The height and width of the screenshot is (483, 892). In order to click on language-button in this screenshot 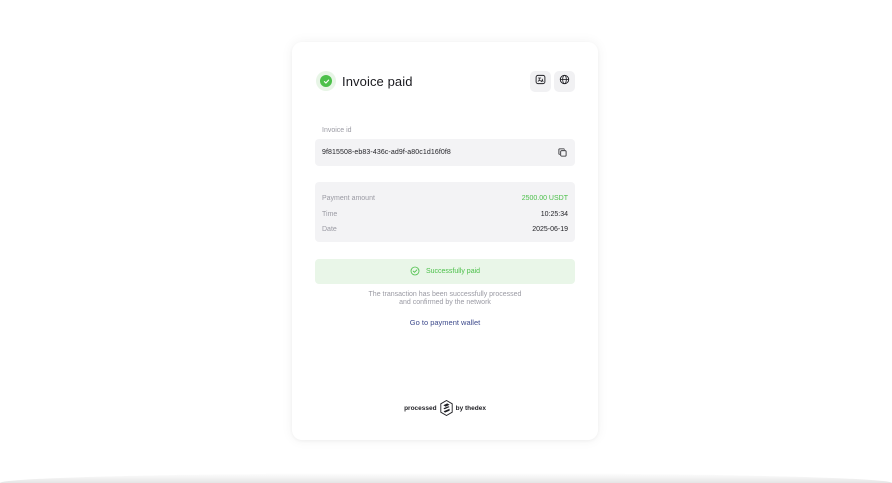, I will do `click(540, 81)`.